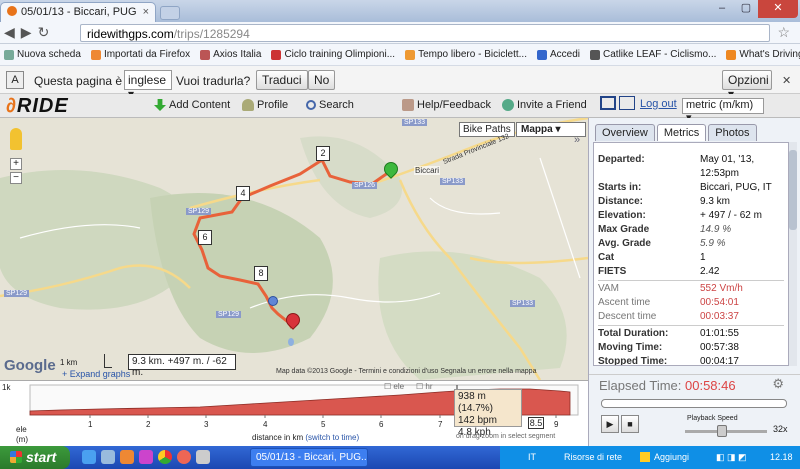  What do you see at coordinates (720, 105) in the screenshot?
I see `units-value: metric (m/km)` at bounding box center [720, 105].